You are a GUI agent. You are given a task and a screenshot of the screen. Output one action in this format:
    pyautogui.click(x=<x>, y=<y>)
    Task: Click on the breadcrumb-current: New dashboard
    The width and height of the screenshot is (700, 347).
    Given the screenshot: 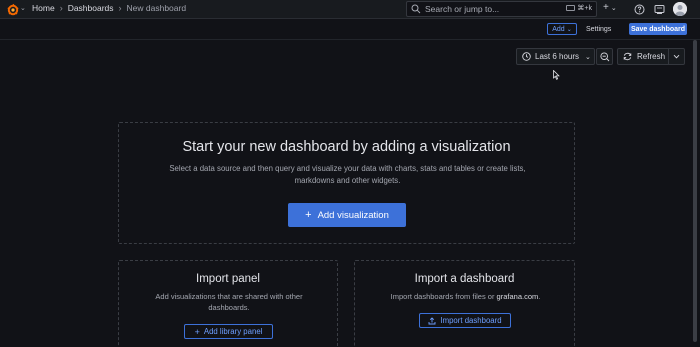 What is the action you would take?
    pyautogui.click(x=156, y=8)
    